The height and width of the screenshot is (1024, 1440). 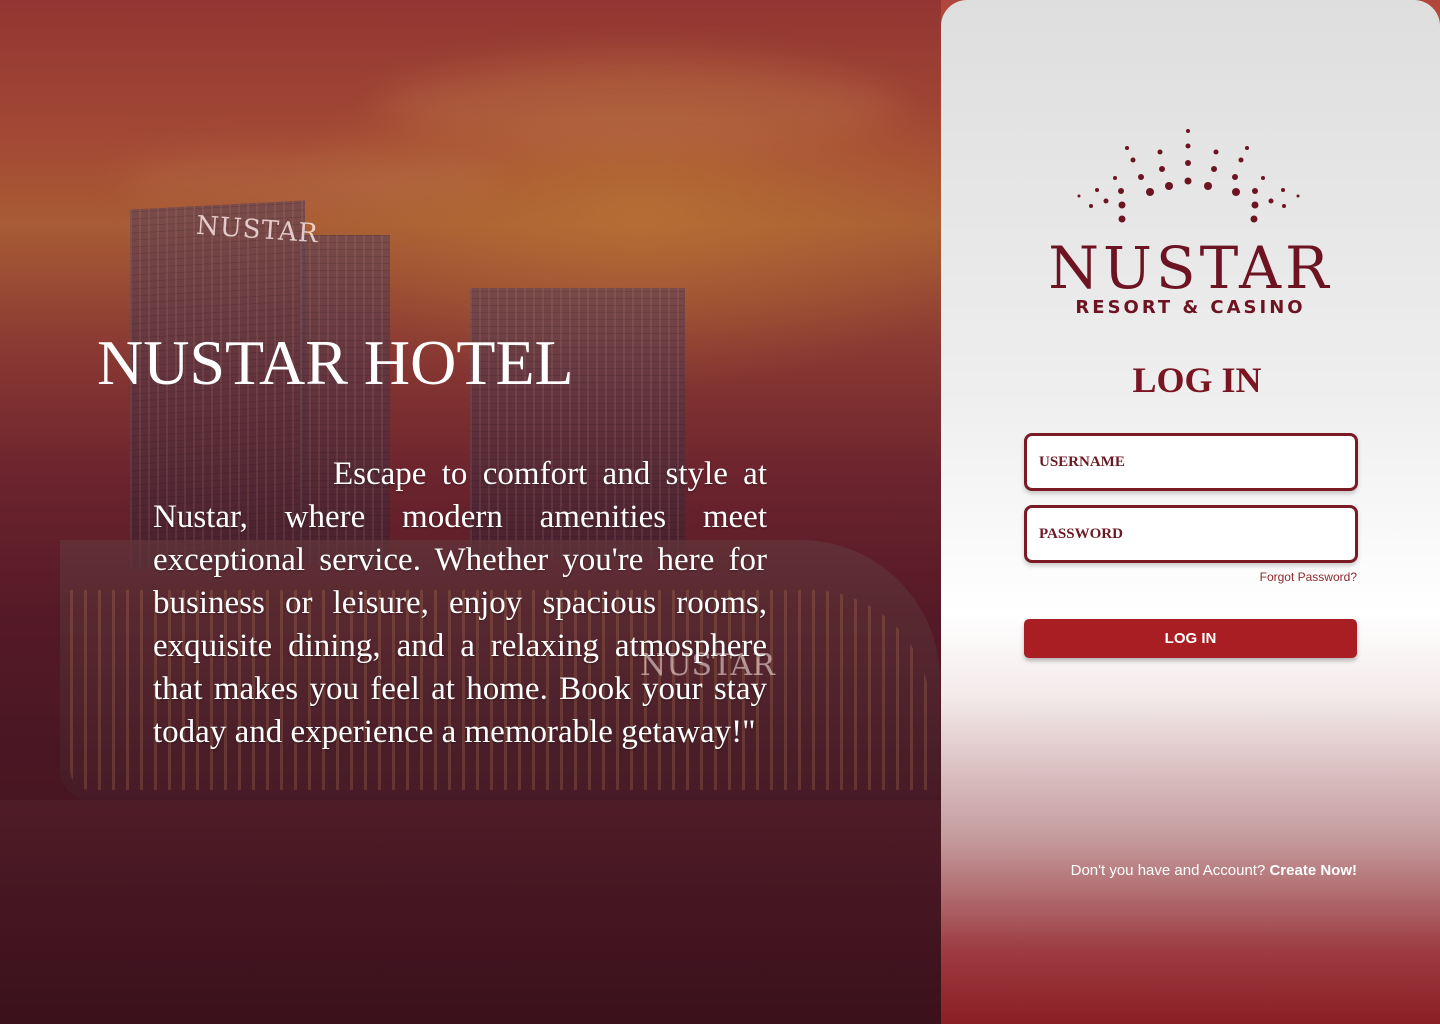 What do you see at coordinates (1190, 268) in the screenshot?
I see `brand-wordmark: NUSTAR` at bounding box center [1190, 268].